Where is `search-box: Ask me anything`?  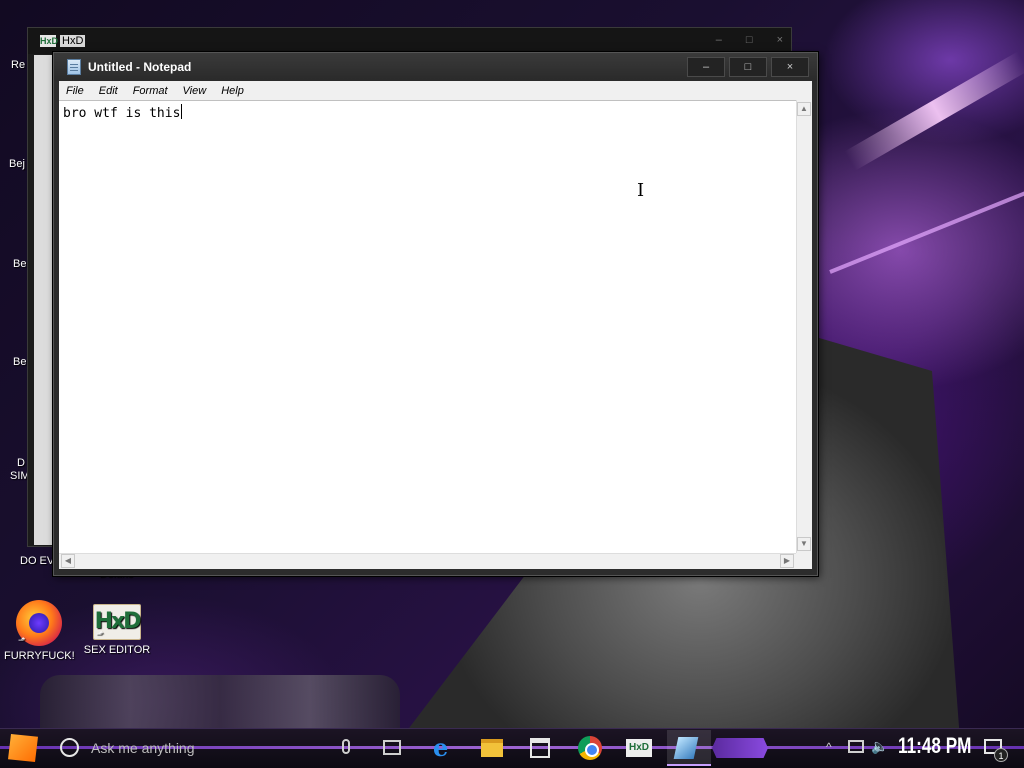 search-box: Ask me anything is located at coordinates (143, 748).